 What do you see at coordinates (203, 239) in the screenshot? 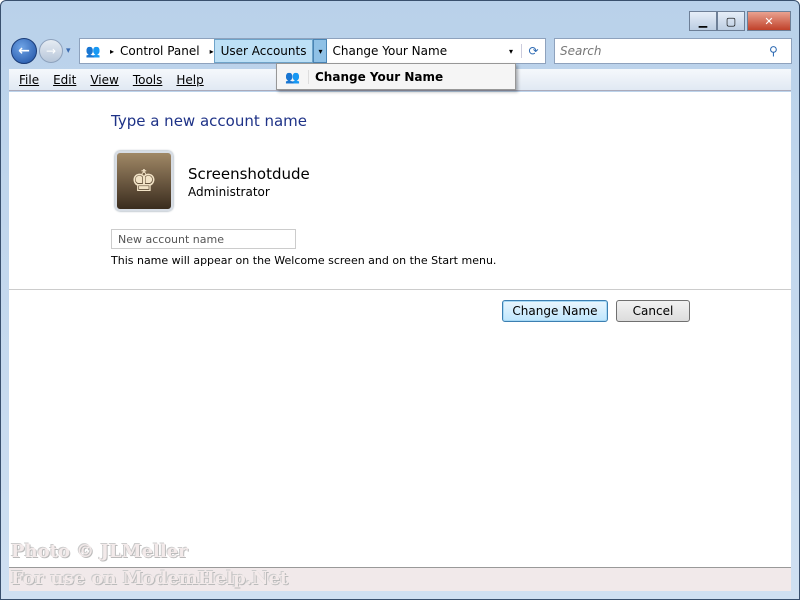
I see `new-account-name-input: New account name` at bounding box center [203, 239].